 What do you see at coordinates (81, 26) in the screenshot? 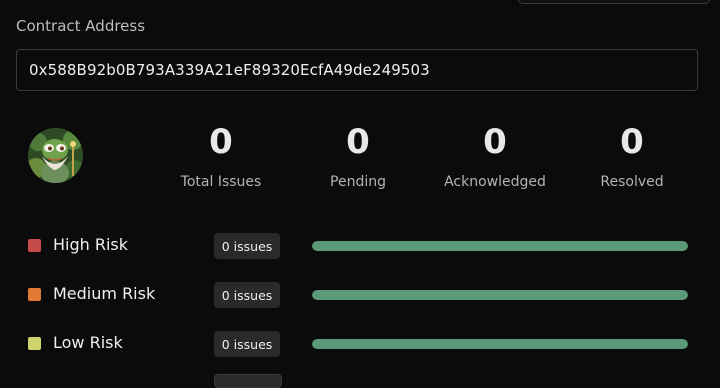
I see `contract-address-label: Contract Address` at bounding box center [81, 26].